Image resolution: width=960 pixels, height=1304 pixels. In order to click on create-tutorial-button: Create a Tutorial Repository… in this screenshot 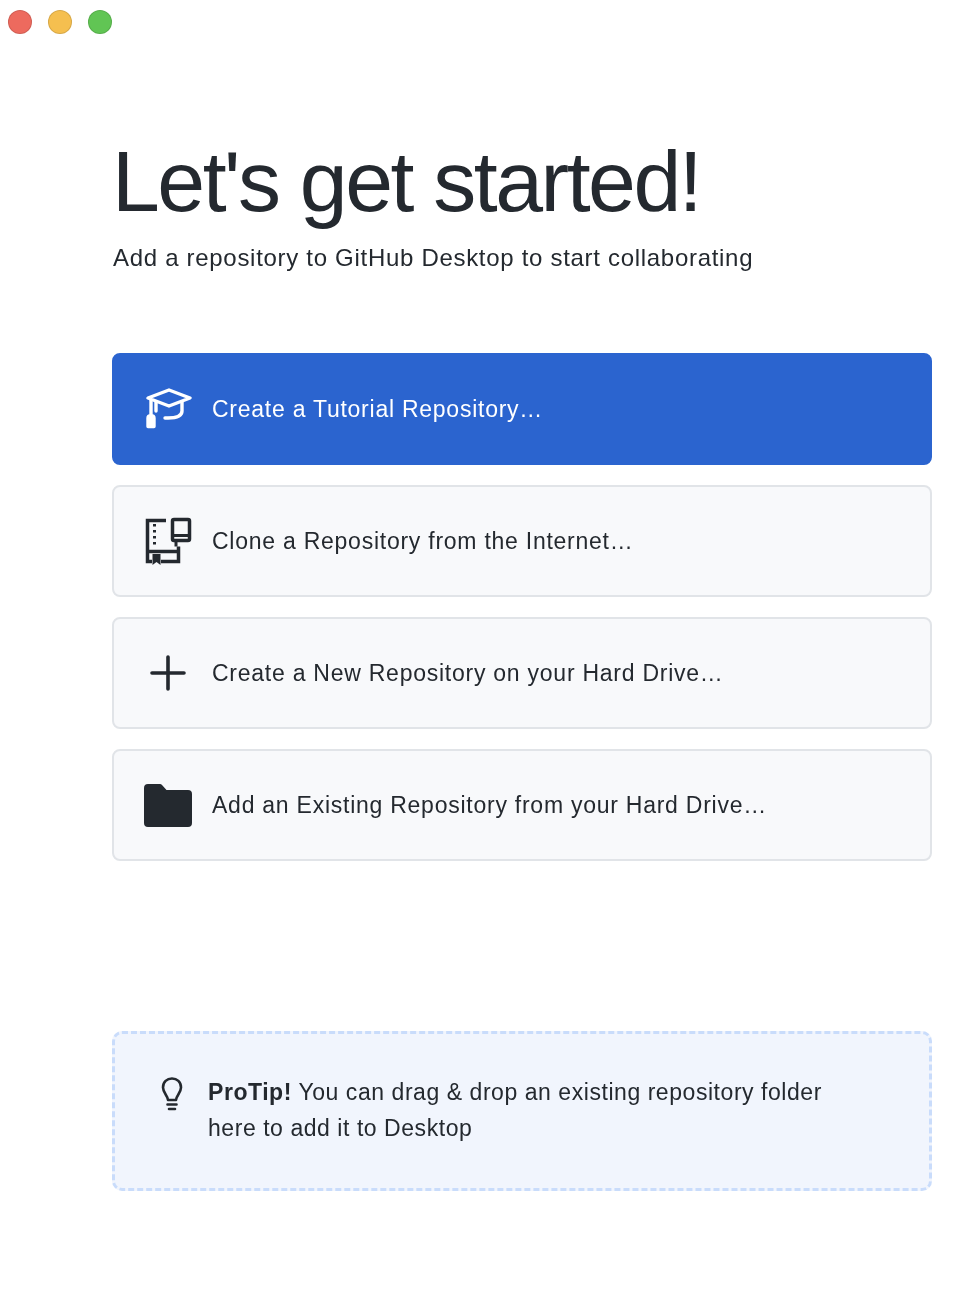, I will do `click(522, 409)`.